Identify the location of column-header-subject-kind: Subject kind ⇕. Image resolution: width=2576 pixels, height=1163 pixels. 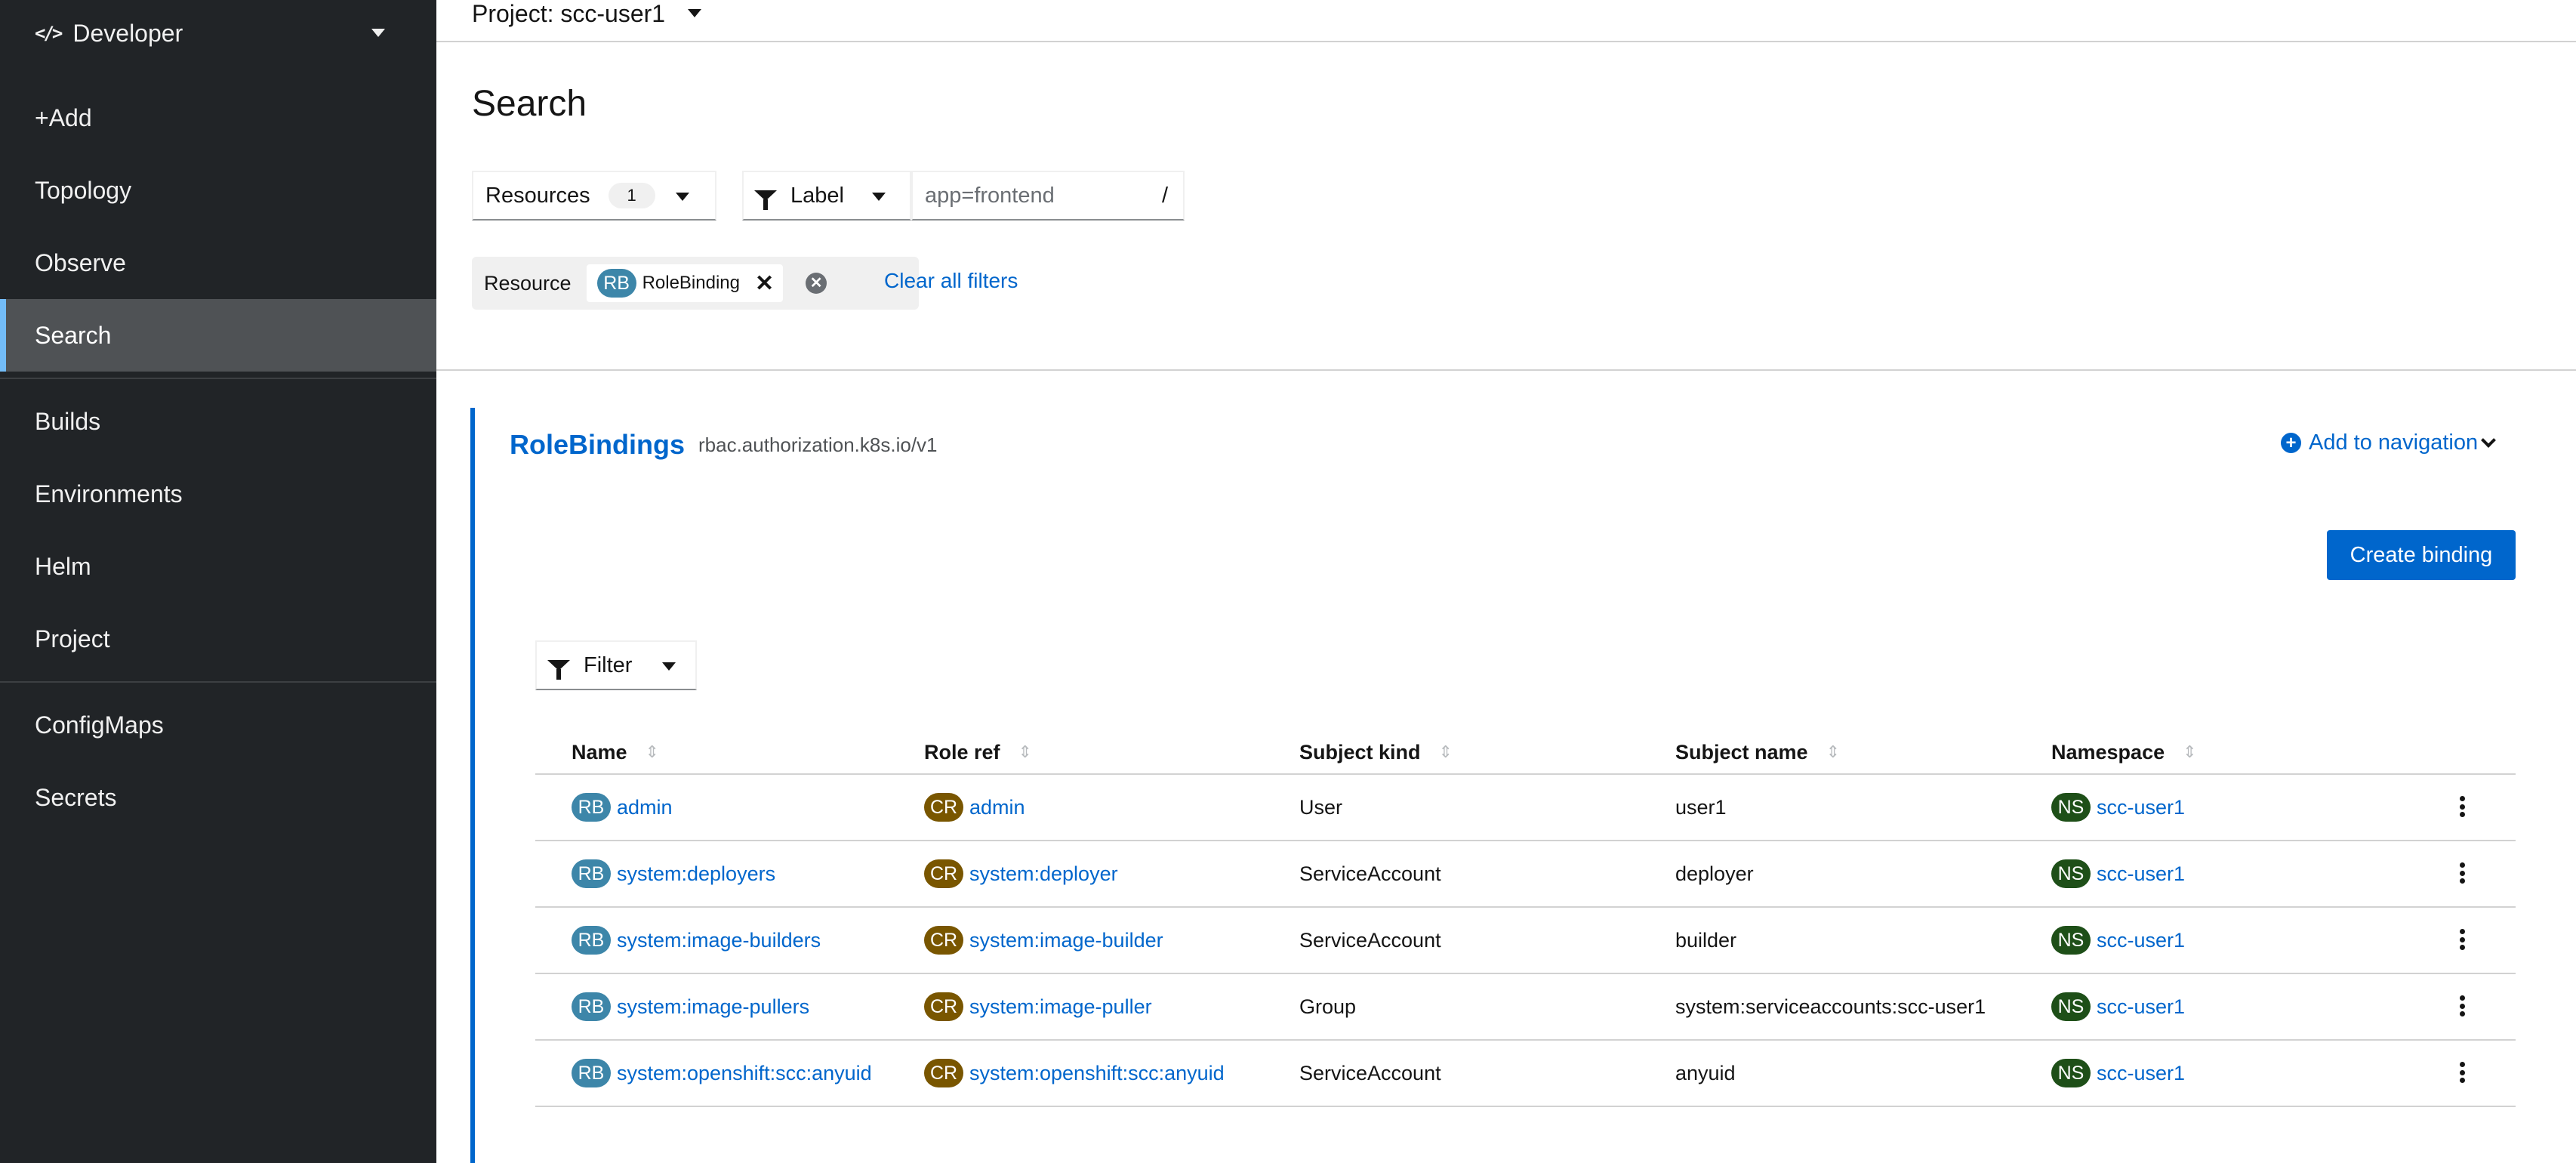
(1376, 752).